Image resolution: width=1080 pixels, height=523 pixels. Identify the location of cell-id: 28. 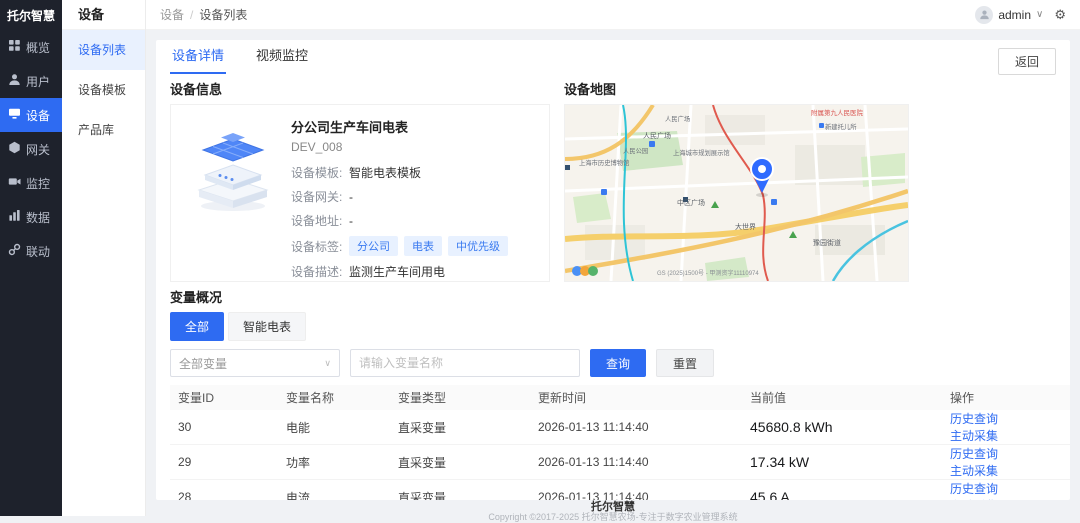
(224, 489).